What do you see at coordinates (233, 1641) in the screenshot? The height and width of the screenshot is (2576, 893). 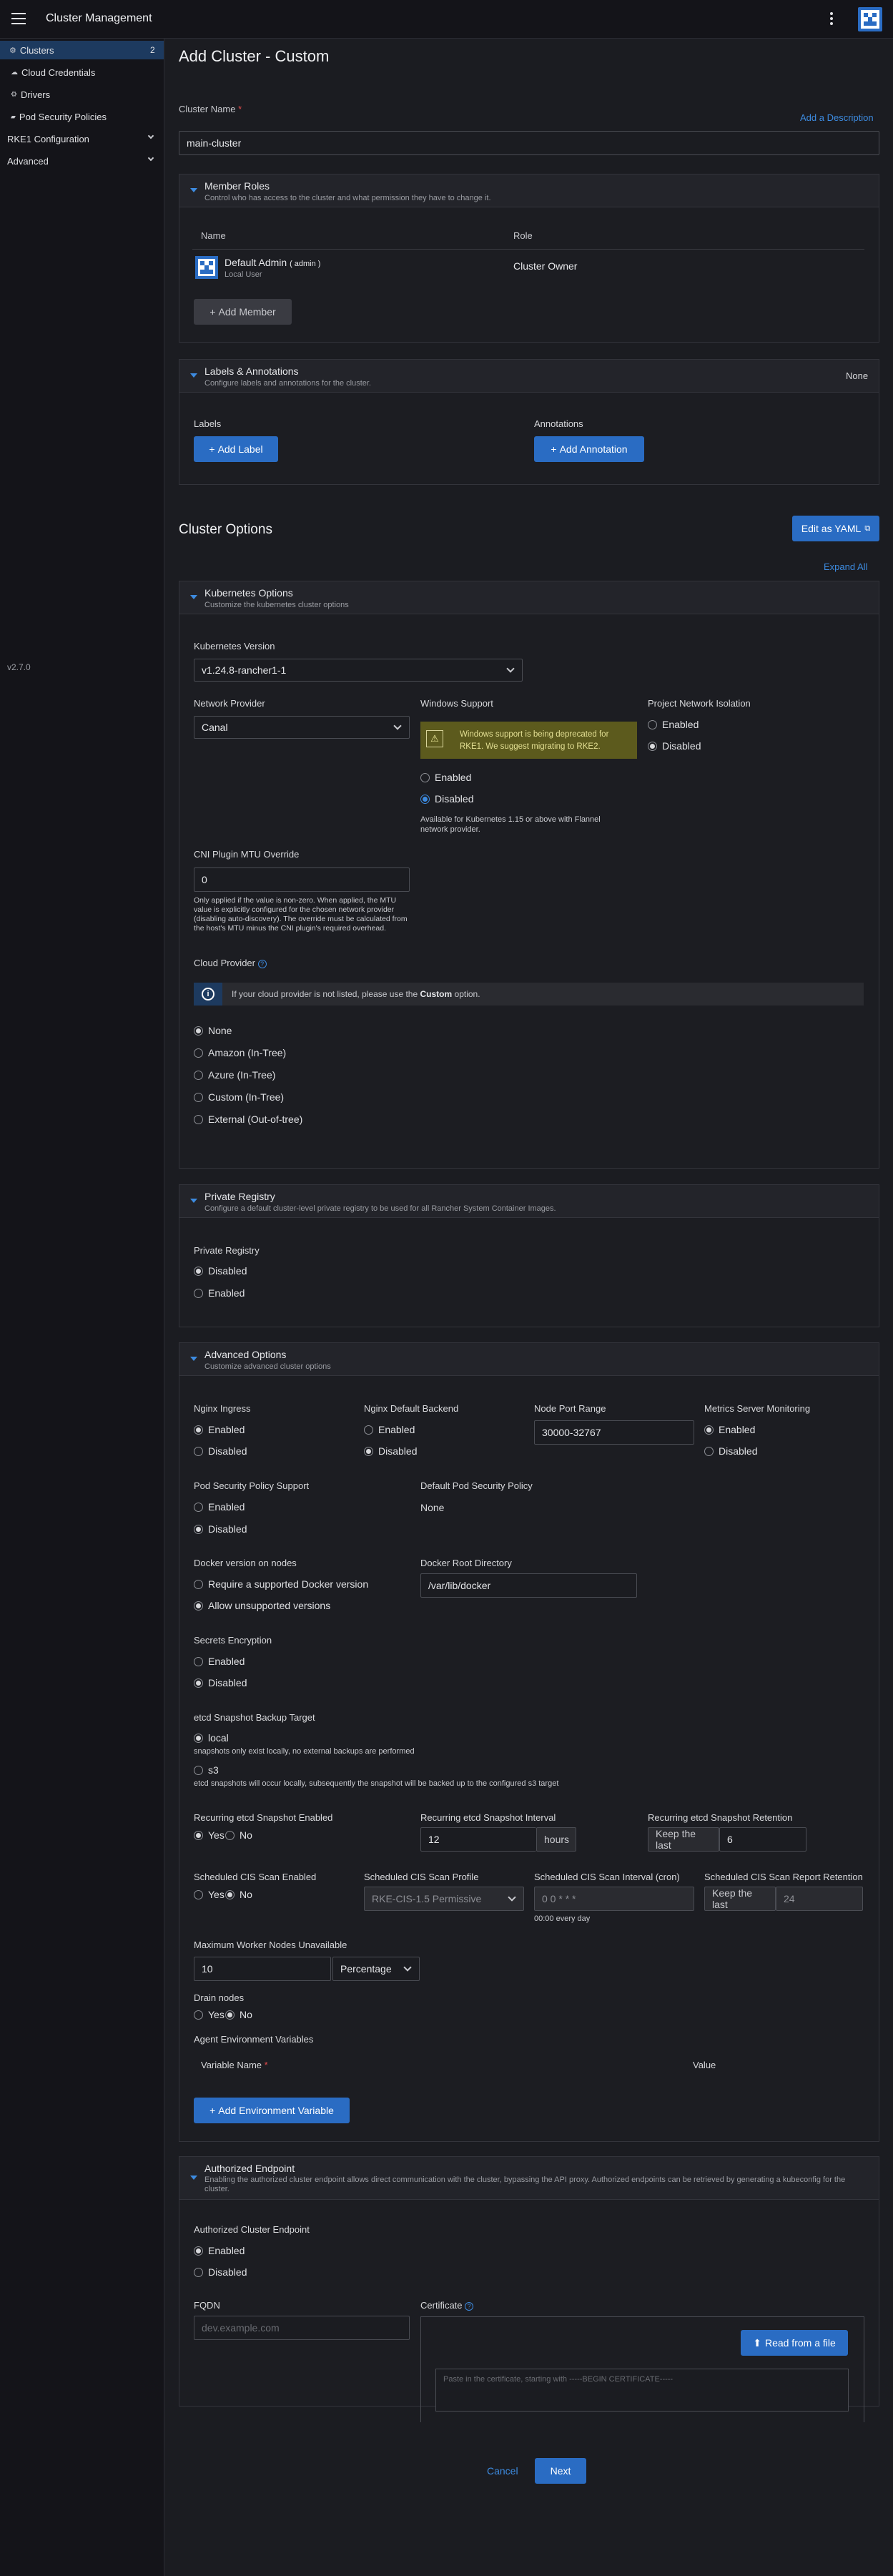 I see `secrets-encryption-label: Secrets Encryption` at bounding box center [233, 1641].